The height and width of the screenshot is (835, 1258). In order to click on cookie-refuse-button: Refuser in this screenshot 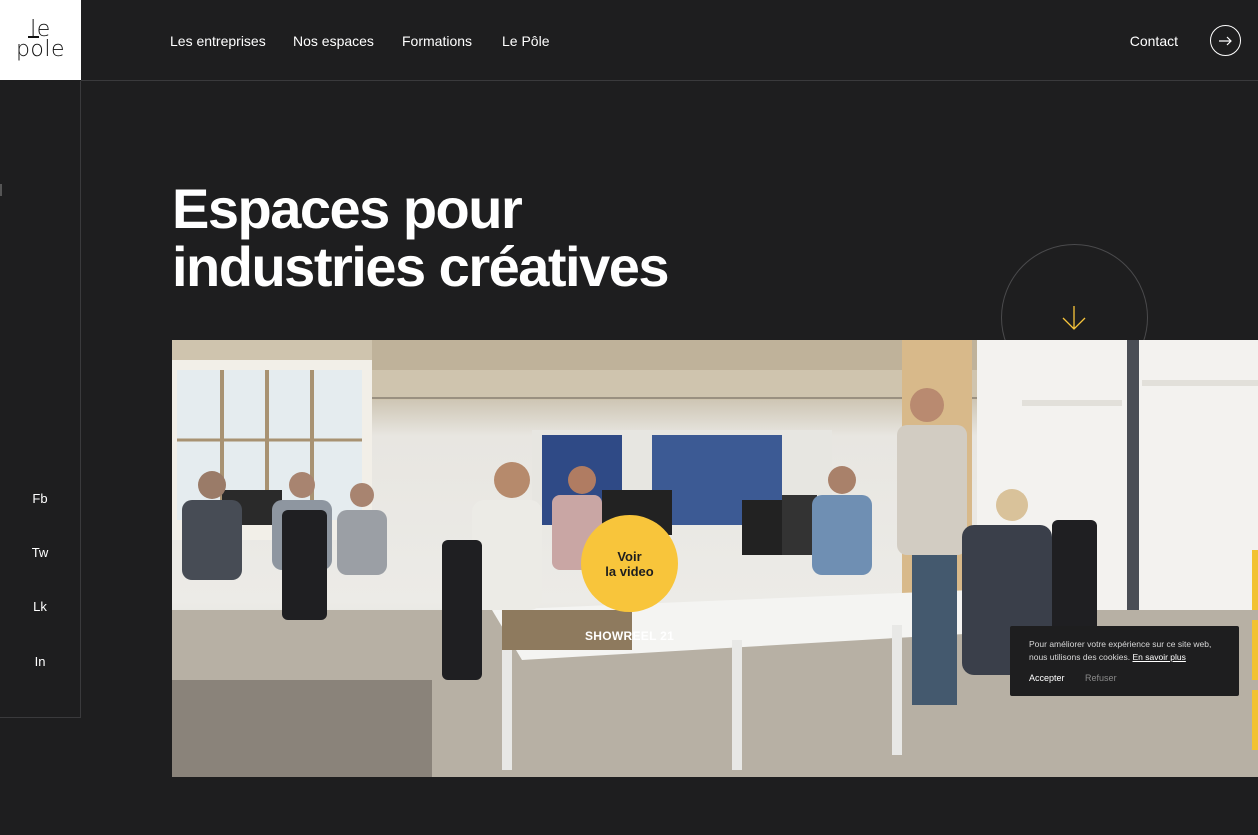, I will do `click(1101, 678)`.